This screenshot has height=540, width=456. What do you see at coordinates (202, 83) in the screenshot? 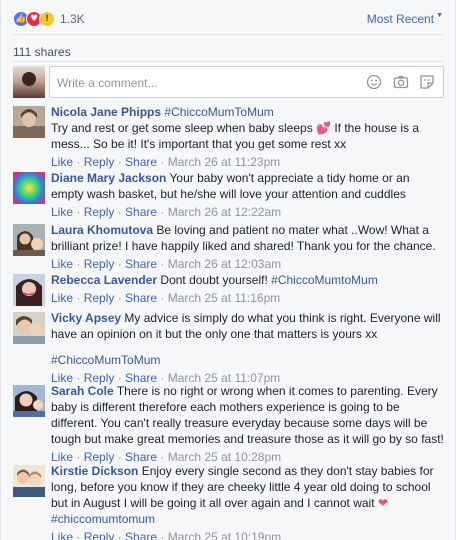
I see `comment-input` at bounding box center [202, 83].